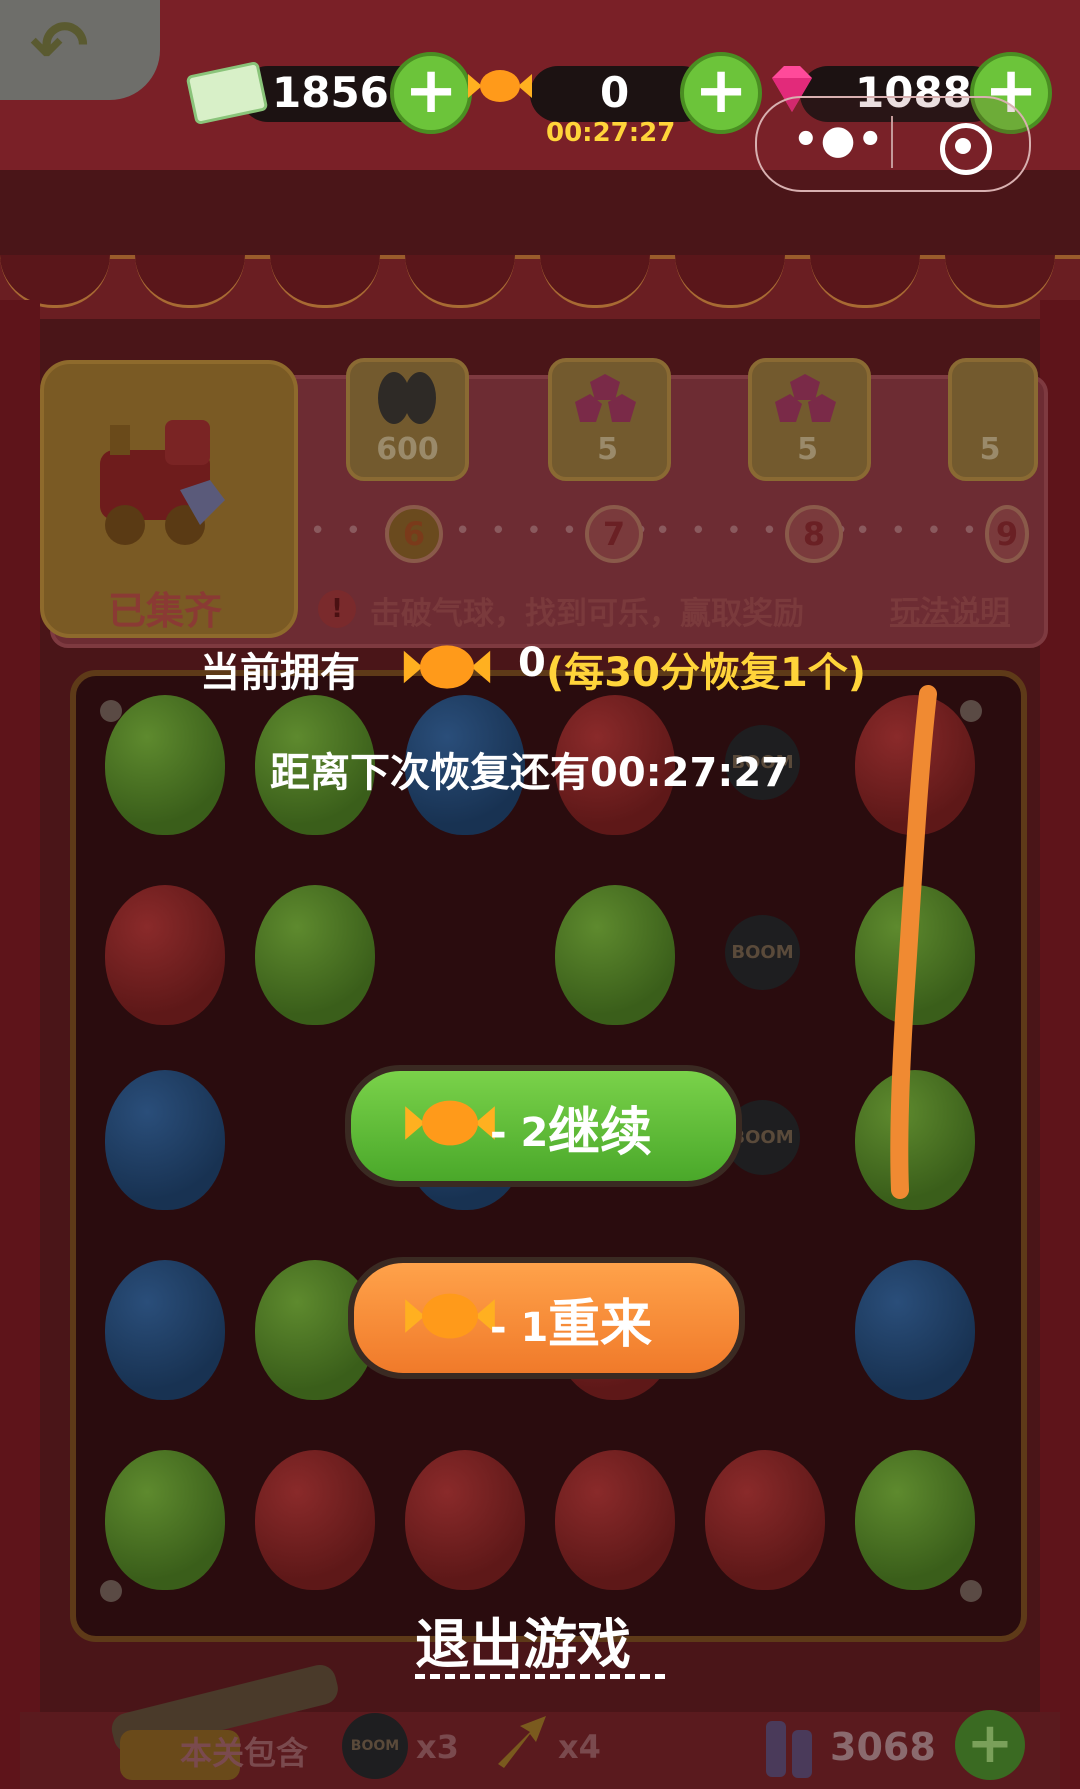 The height and width of the screenshot is (1789, 1080). I want to click on seed-icon, so click(407, 398).